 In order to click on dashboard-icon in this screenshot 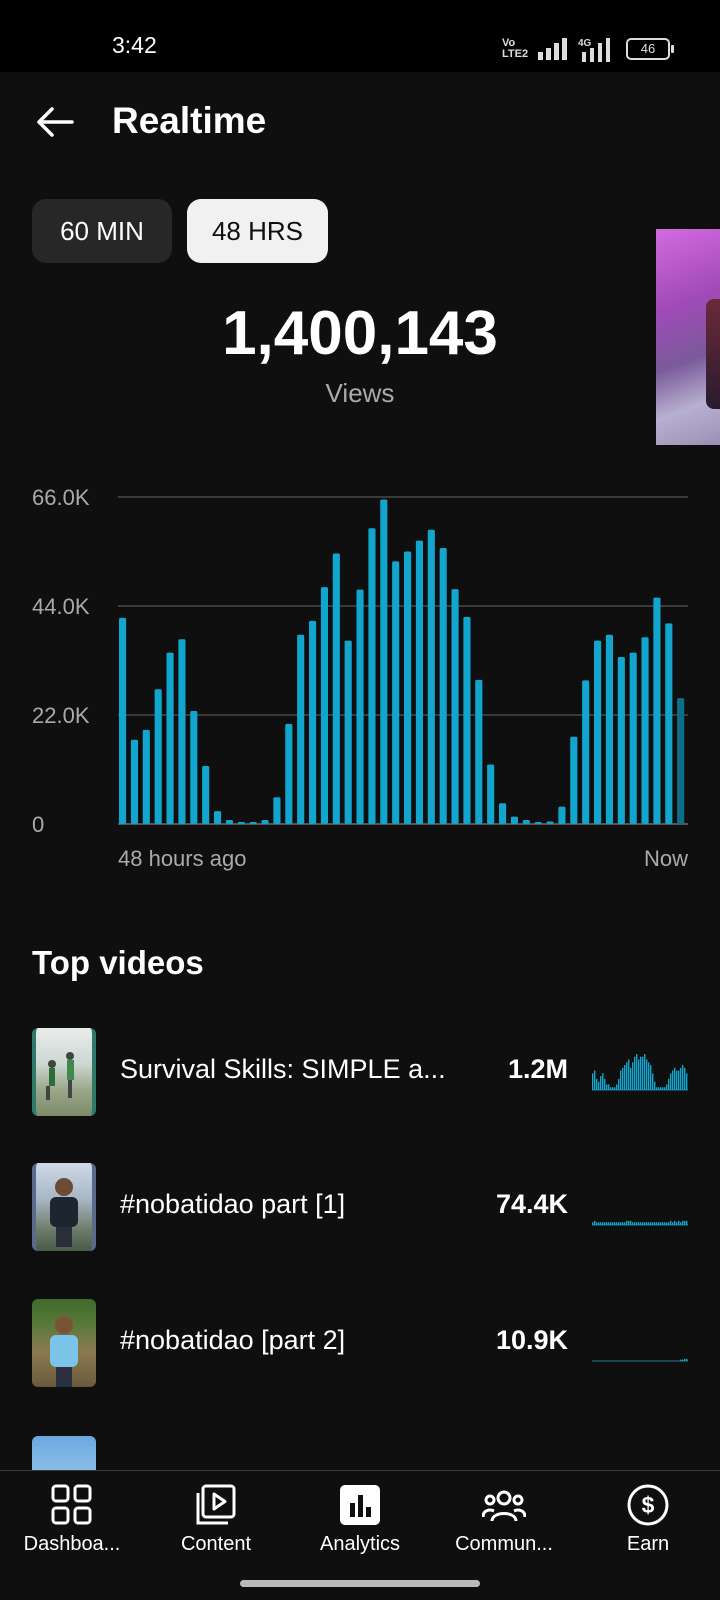, I will do `click(71, 1504)`.